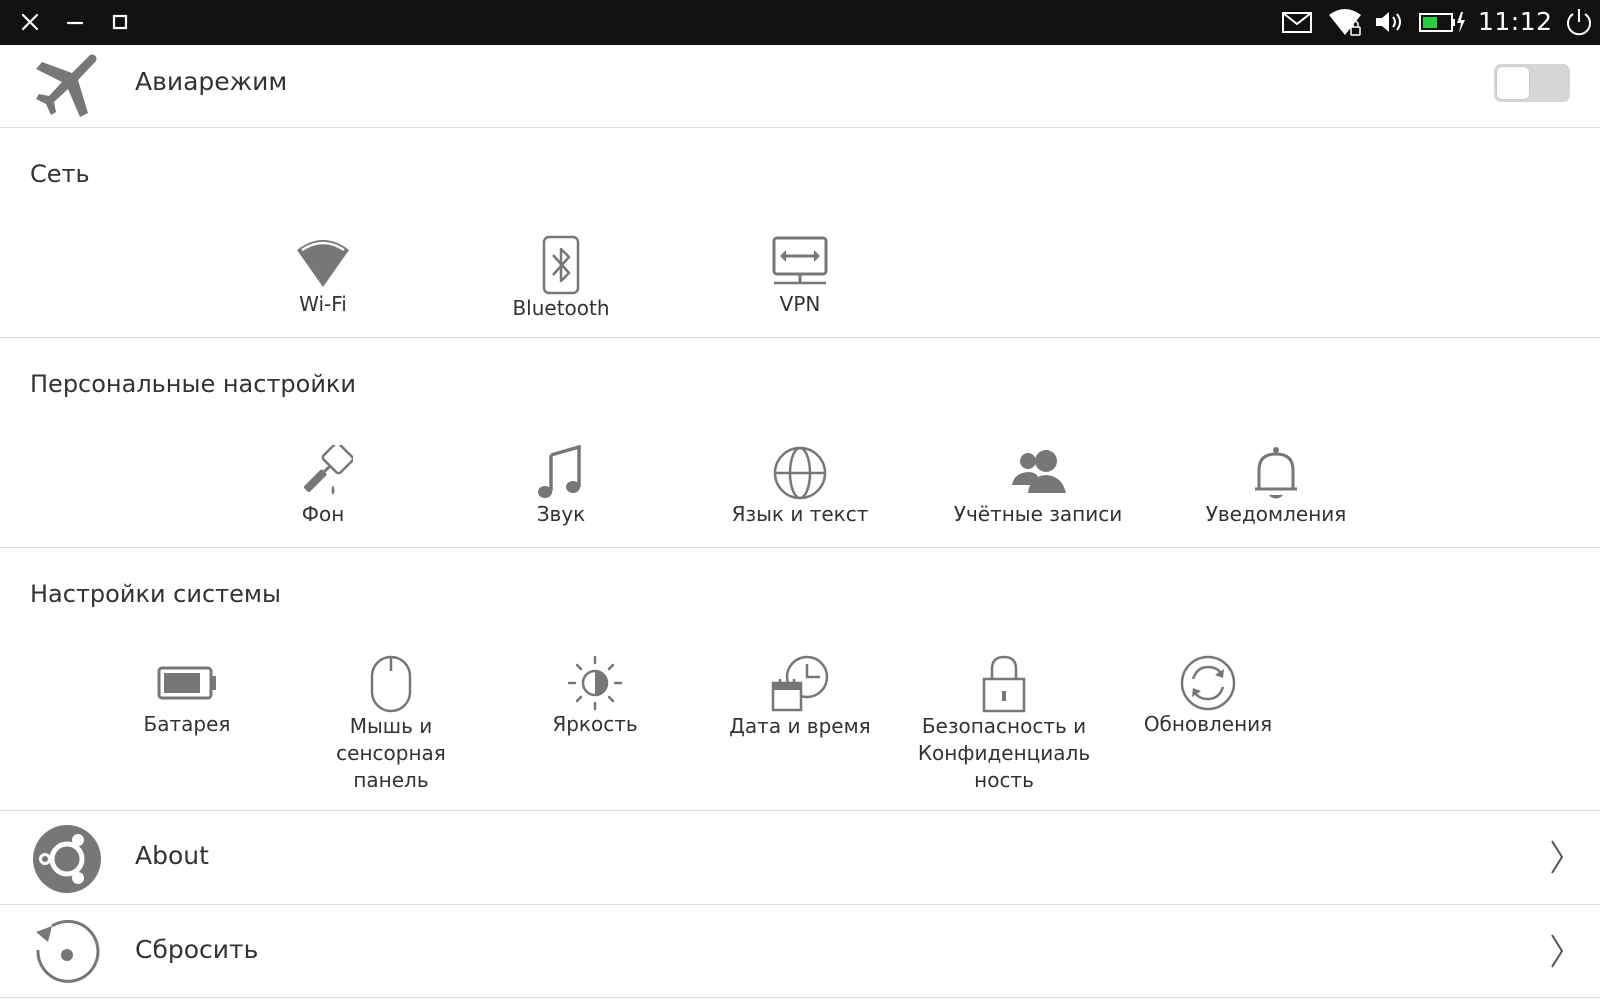  What do you see at coordinates (595, 724) in the screenshot?
I see `tile-label: Яркость` at bounding box center [595, 724].